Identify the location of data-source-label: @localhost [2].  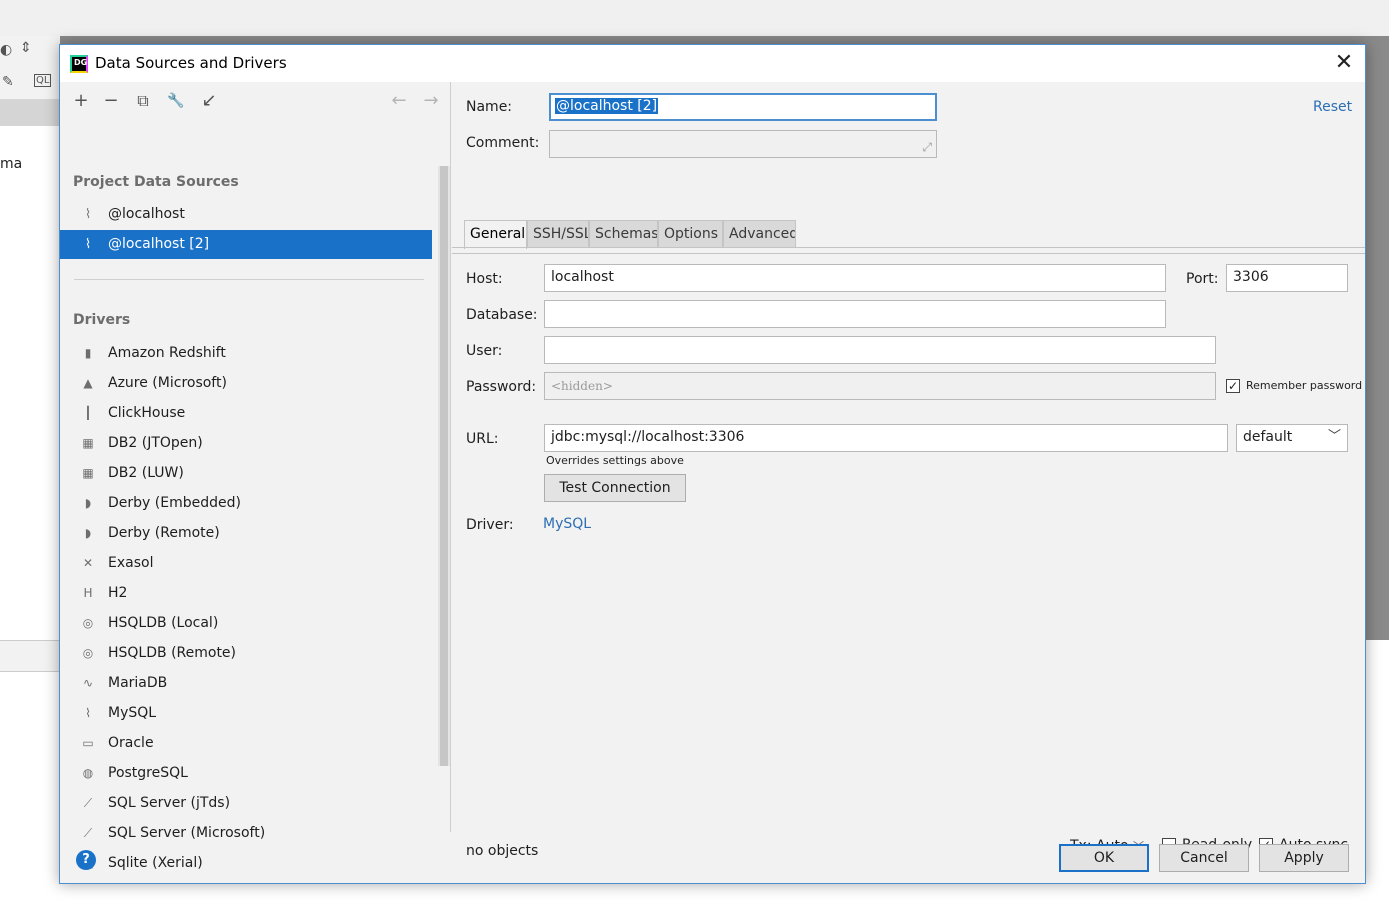
(159, 244).